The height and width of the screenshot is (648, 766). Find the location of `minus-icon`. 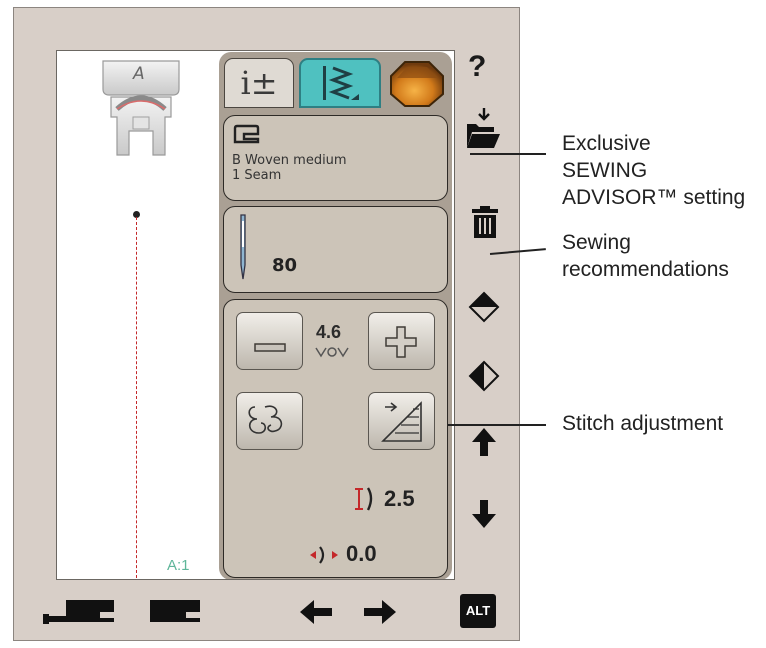

minus-icon is located at coordinates (270, 347).